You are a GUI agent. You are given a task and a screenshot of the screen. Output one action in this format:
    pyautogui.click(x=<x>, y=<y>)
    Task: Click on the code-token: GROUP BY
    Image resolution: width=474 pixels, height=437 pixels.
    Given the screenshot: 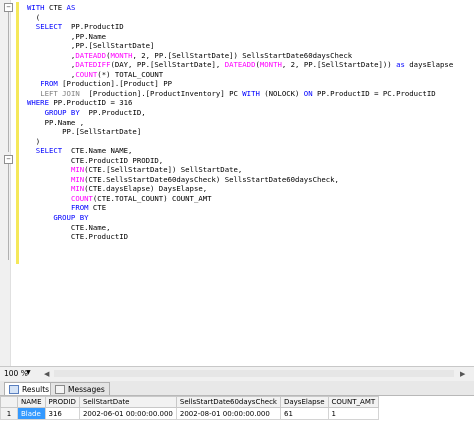 What is the action you would take?
    pyautogui.click(x=62, y=113)
    